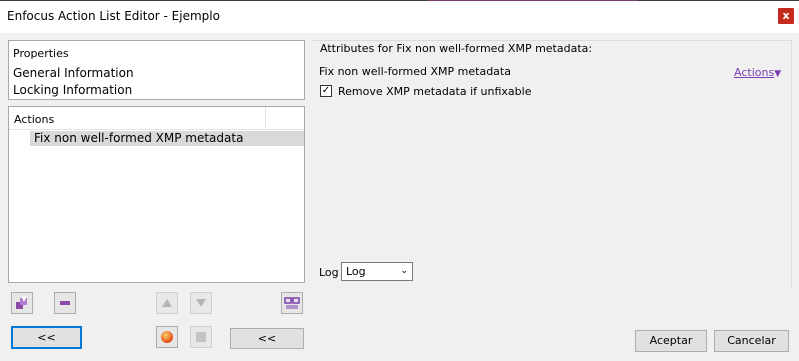 Image resolution: width=799 pixels, height=361 pixels. What do you see at coordinates (751, 341) in the screenshot?
I see `cancel-button: Cancelar` at bounding box center [751, 341].